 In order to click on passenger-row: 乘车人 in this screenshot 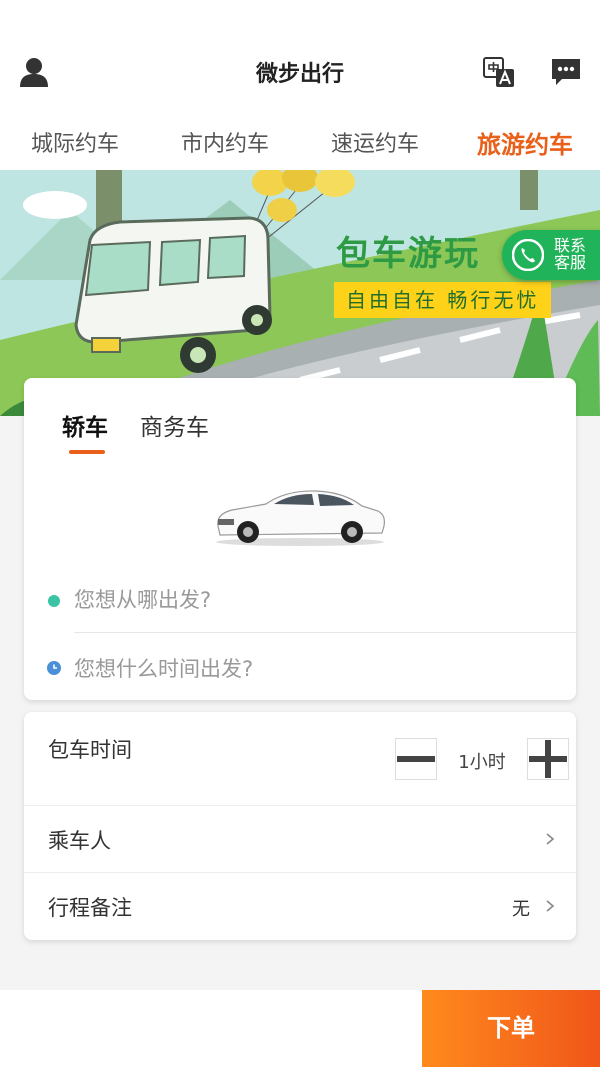, I will do `click(300, 839)`.